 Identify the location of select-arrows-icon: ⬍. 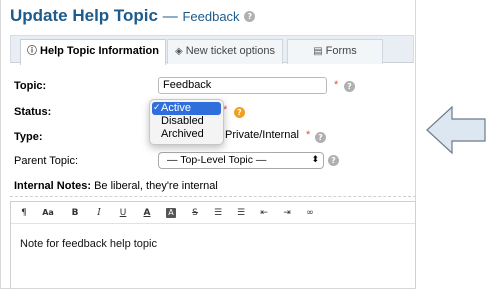
(315, 160).